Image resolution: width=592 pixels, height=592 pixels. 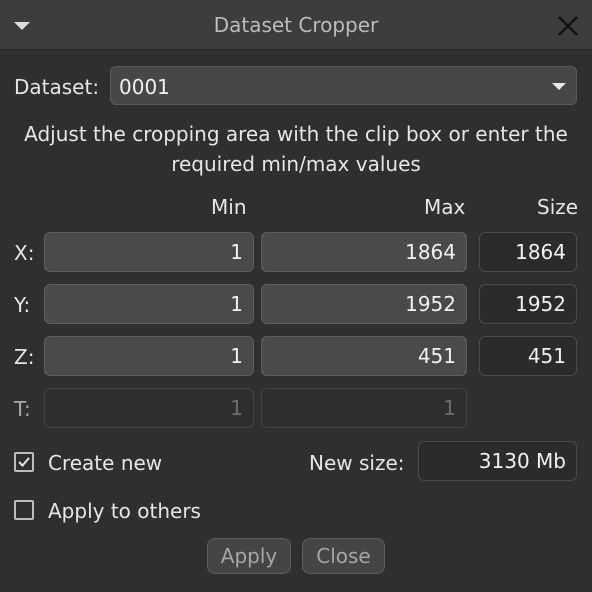 I want to click on window-title: Dataset Cropper, so click(x=296, y=25).